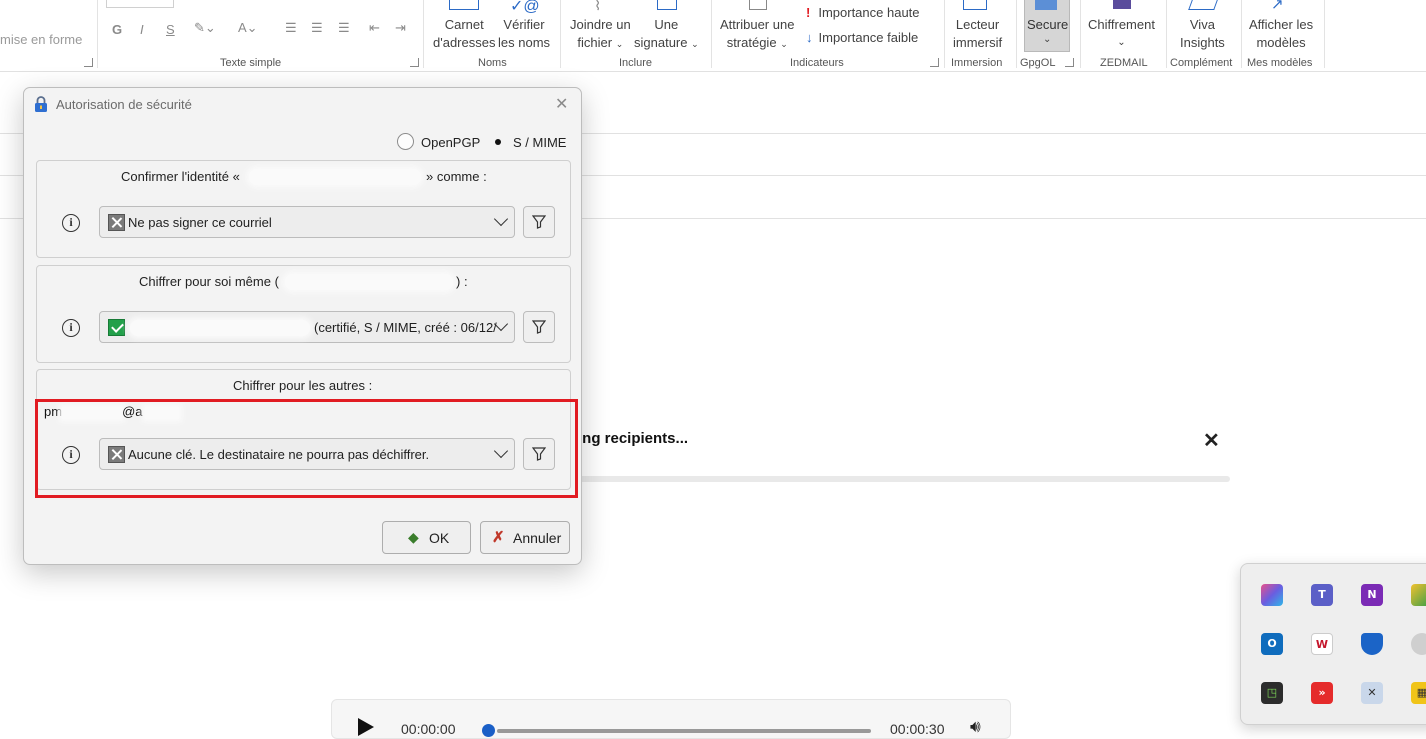  What do you see at coordinates (1372, 644) in the screenshot?
I see `defender-shield-icon` at bounding box center [1372, 644].